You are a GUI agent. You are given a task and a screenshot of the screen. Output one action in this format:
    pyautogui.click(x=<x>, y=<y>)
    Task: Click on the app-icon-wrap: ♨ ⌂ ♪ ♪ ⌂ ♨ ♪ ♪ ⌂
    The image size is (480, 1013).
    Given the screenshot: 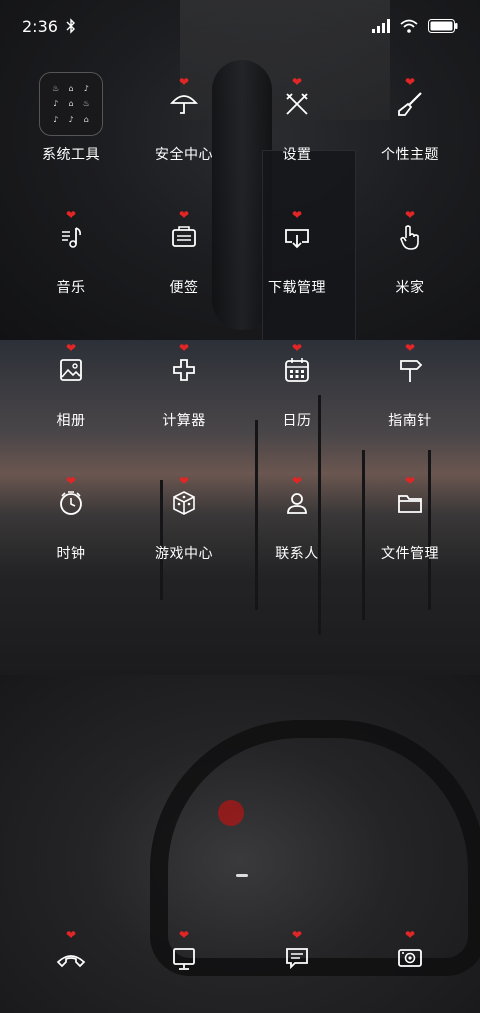 What is the action you would take?
    pyautogui.click(x=71, y=104)
    